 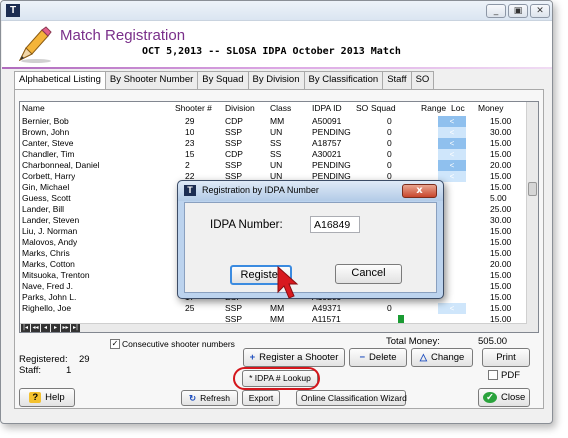 I want to click on app-logo-icon: T, so click(x=13, y=10).